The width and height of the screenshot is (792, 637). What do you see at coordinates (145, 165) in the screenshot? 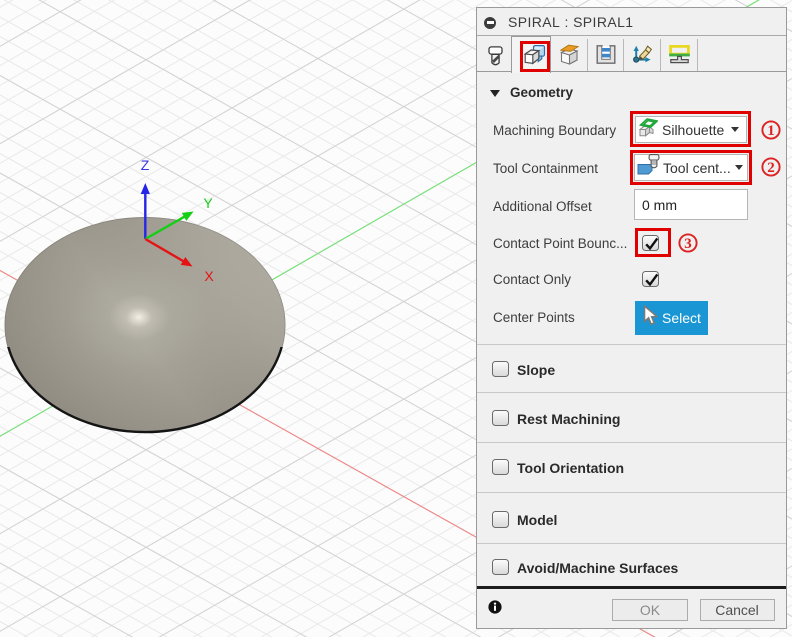
I see `svg-text: Z` at bounding box center [145, 165].